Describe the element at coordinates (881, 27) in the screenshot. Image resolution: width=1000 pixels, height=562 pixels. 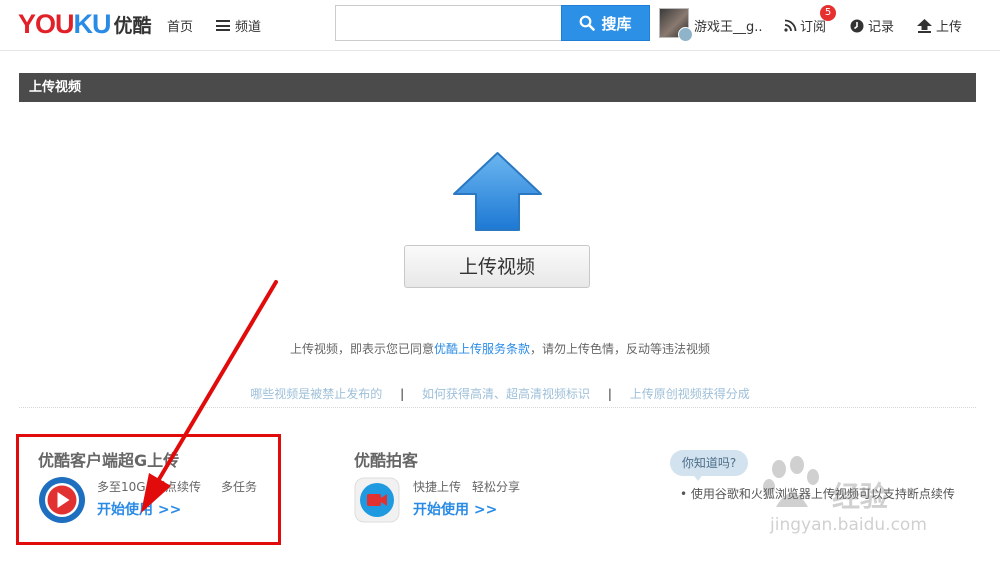
I see `history-label: 记录` at that location.